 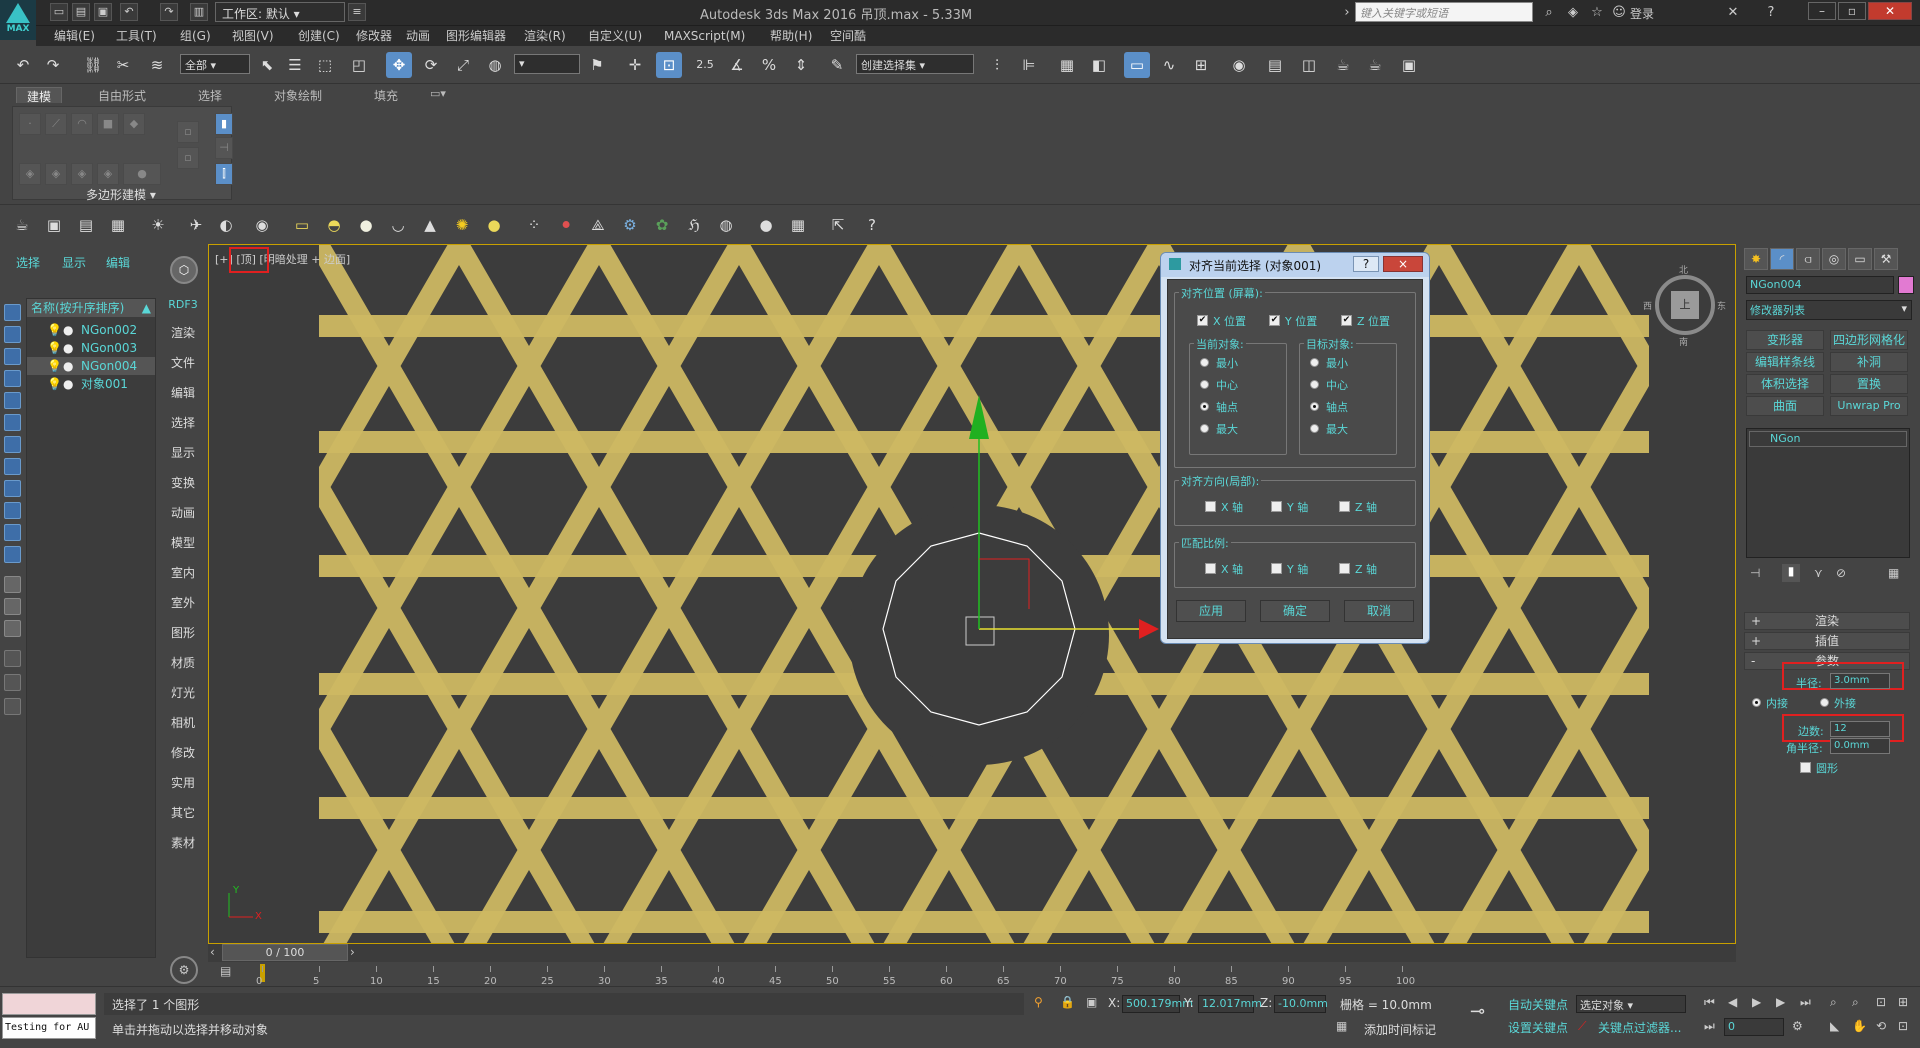 What do you see at coordinates (91, 384) in the screenshot?
I see `list-item: 💡 ● 对象001` at bounding box center [91, 384].